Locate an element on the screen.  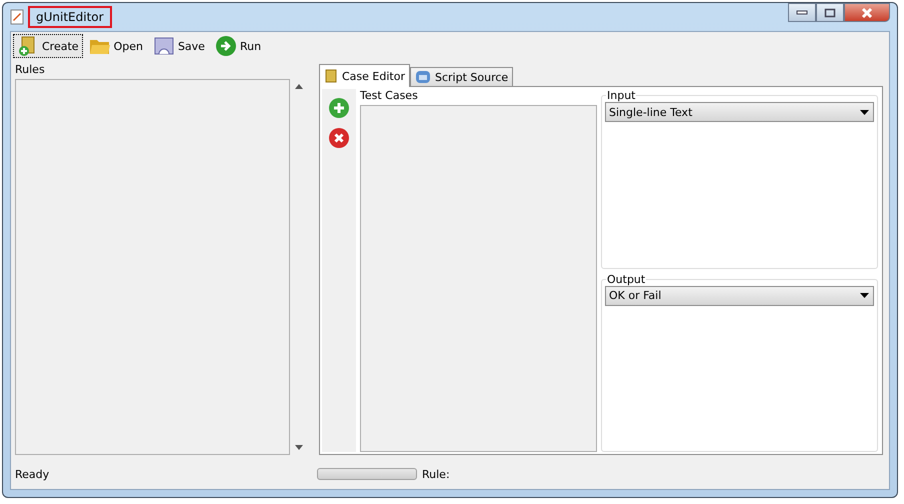
minimize-icon is located at coordinates (802, 13).